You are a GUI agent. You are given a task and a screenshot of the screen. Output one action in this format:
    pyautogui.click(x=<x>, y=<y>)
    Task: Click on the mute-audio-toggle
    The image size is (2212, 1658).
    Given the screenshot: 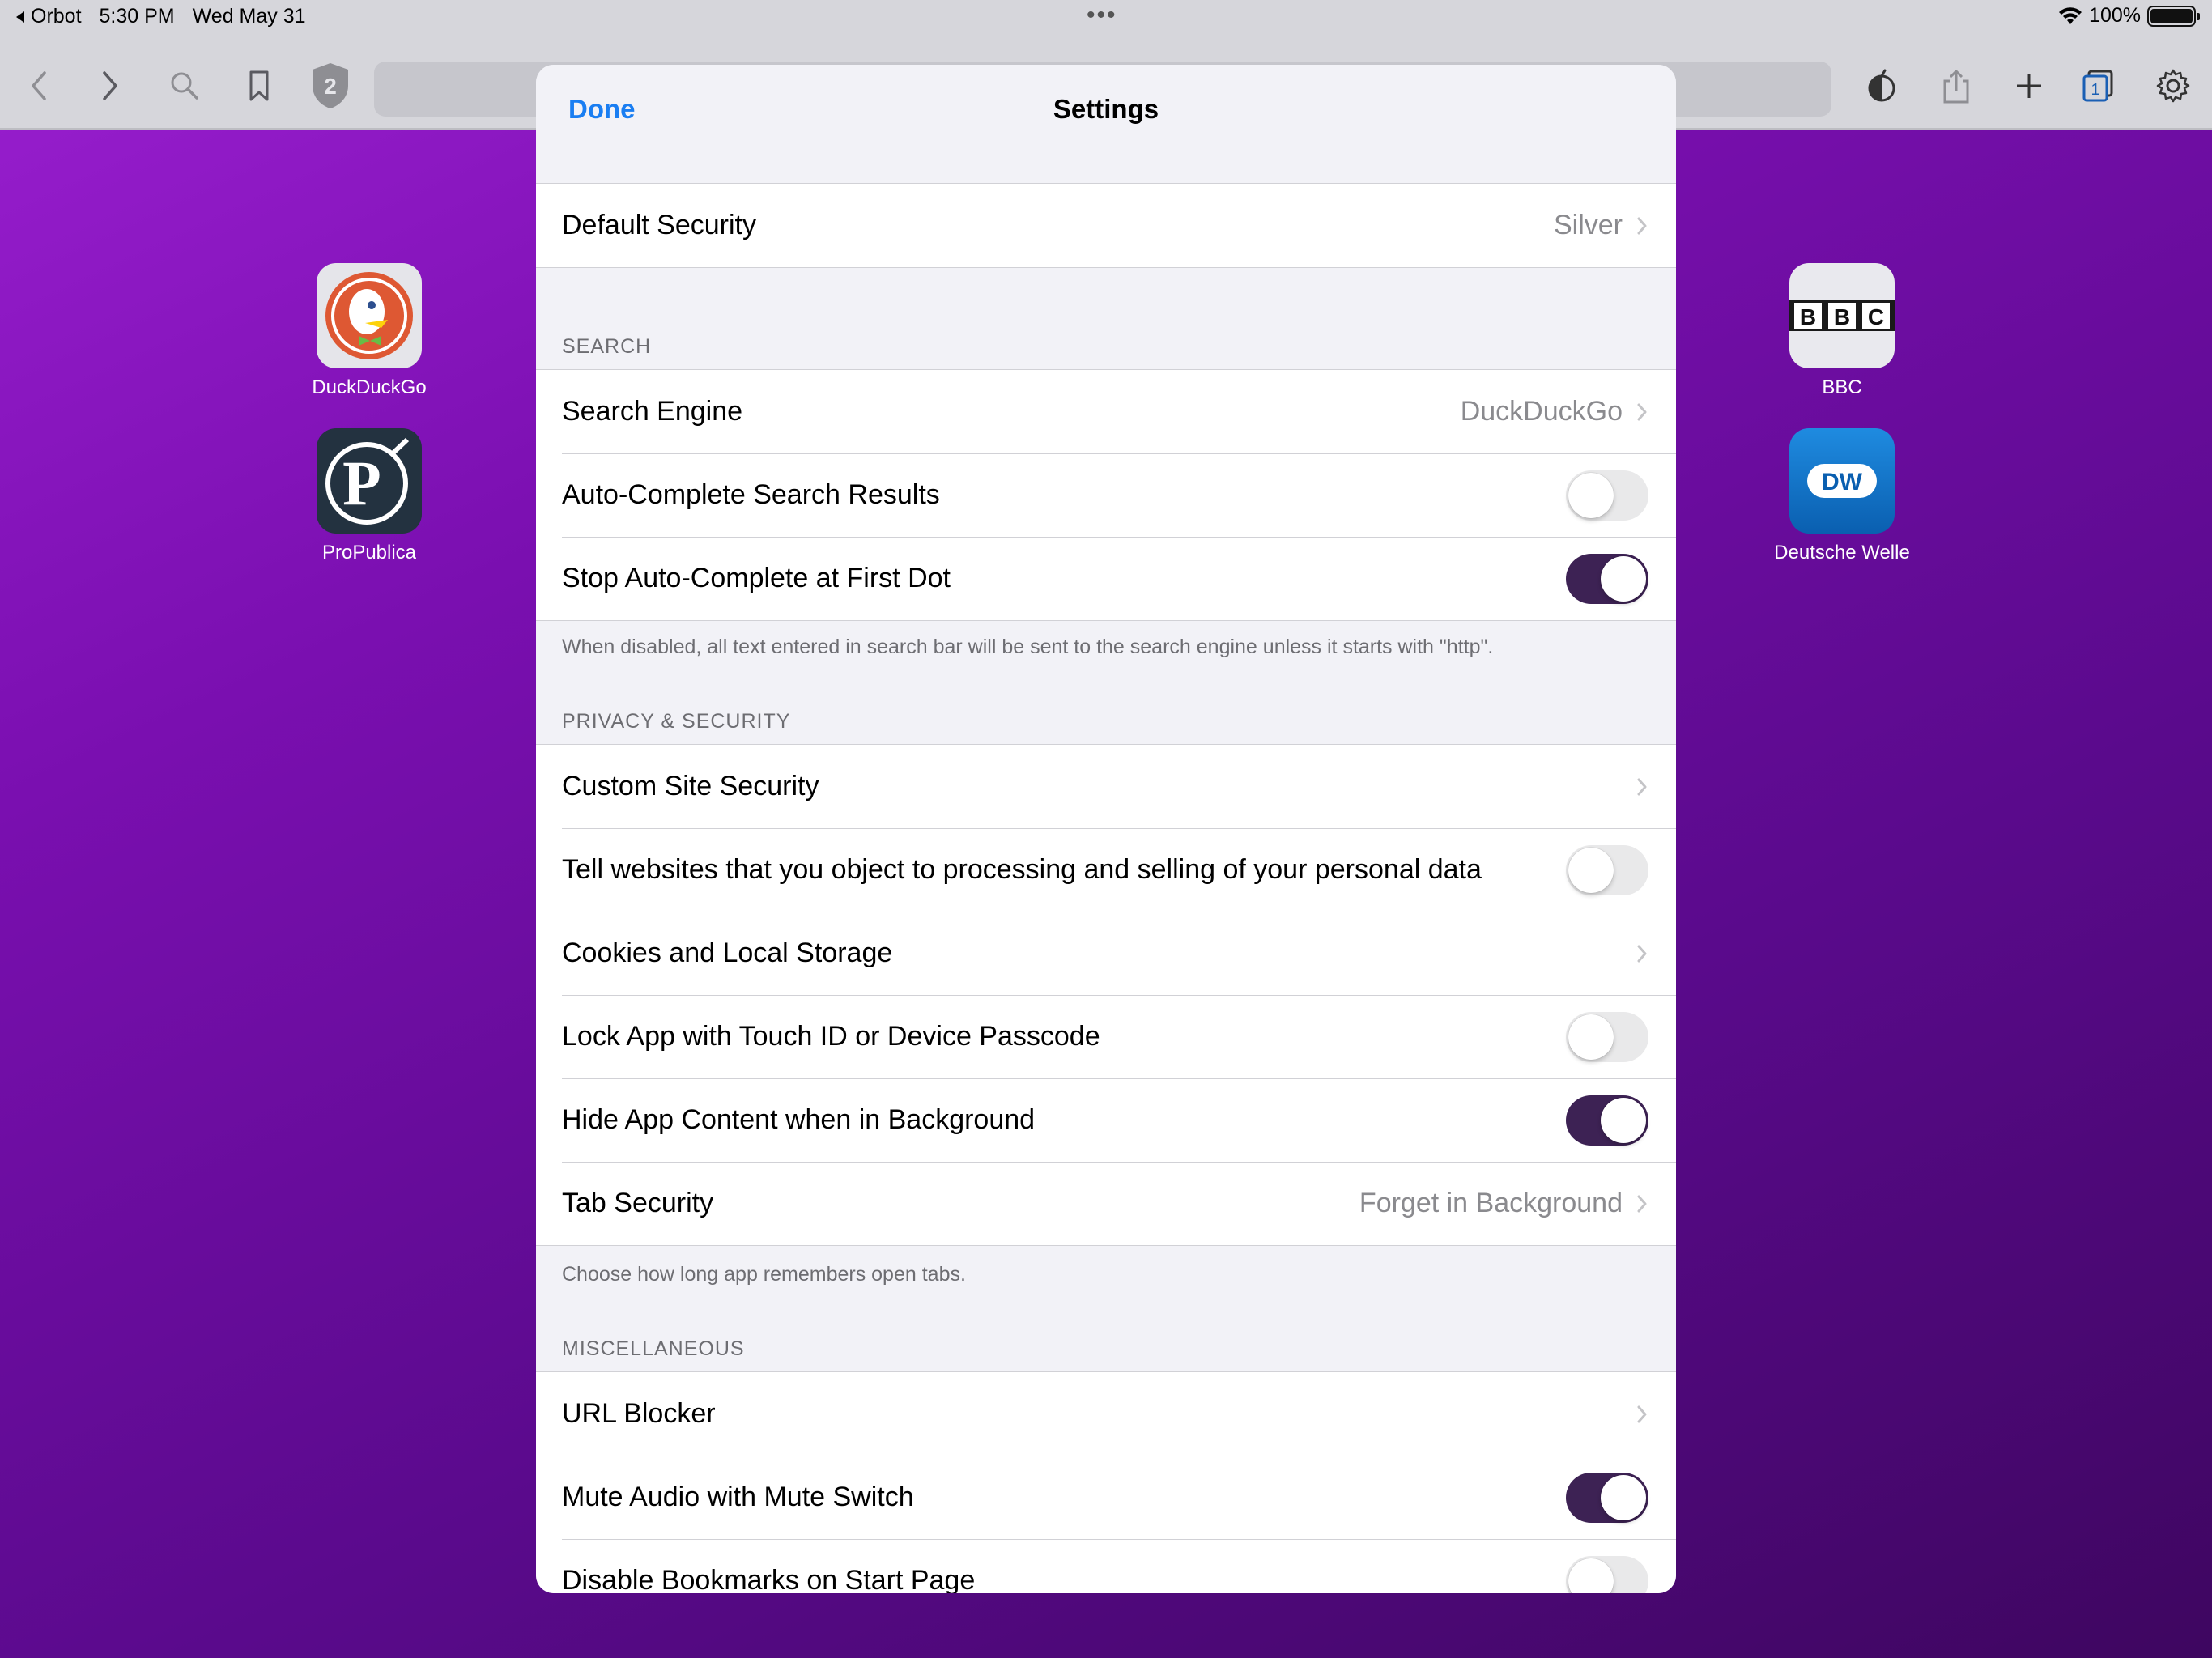 What is the action you would take?
    pyautogui.click(x=1607, y=1497)
    